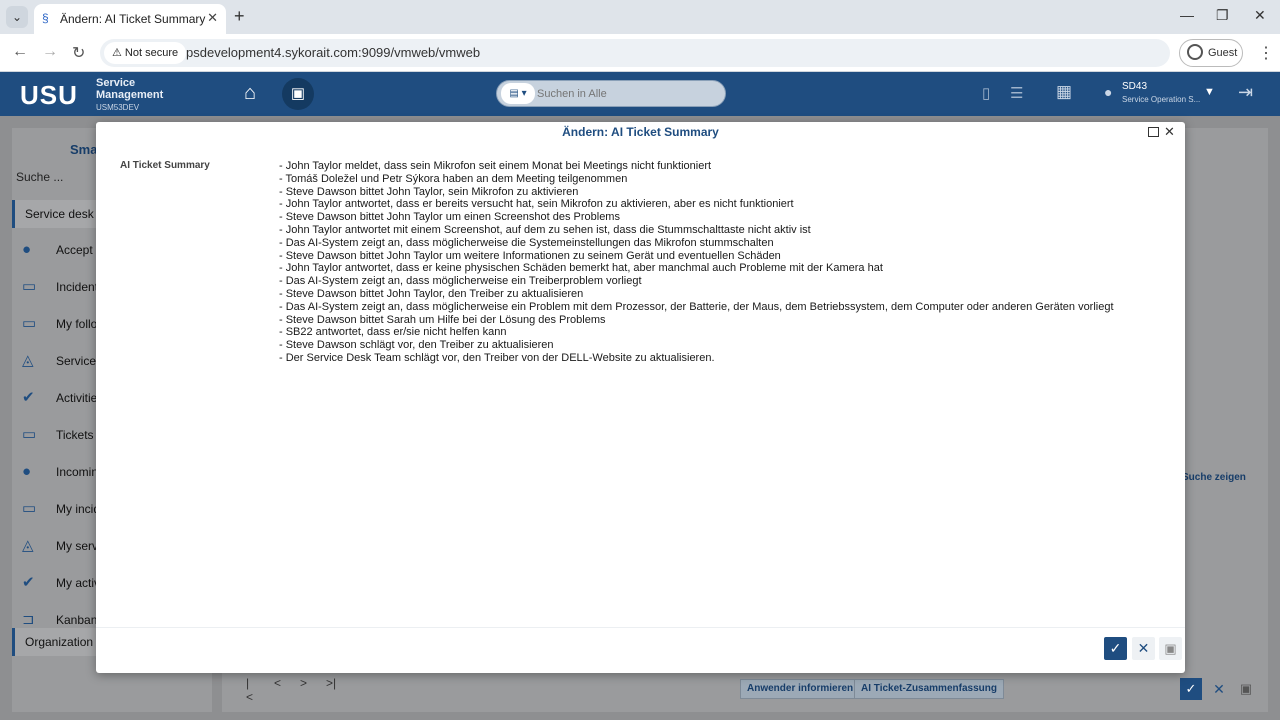 The height and width of the screenshot is (720, 1280). I want to click on sidebar-item-label: Service, so click(76, 361).